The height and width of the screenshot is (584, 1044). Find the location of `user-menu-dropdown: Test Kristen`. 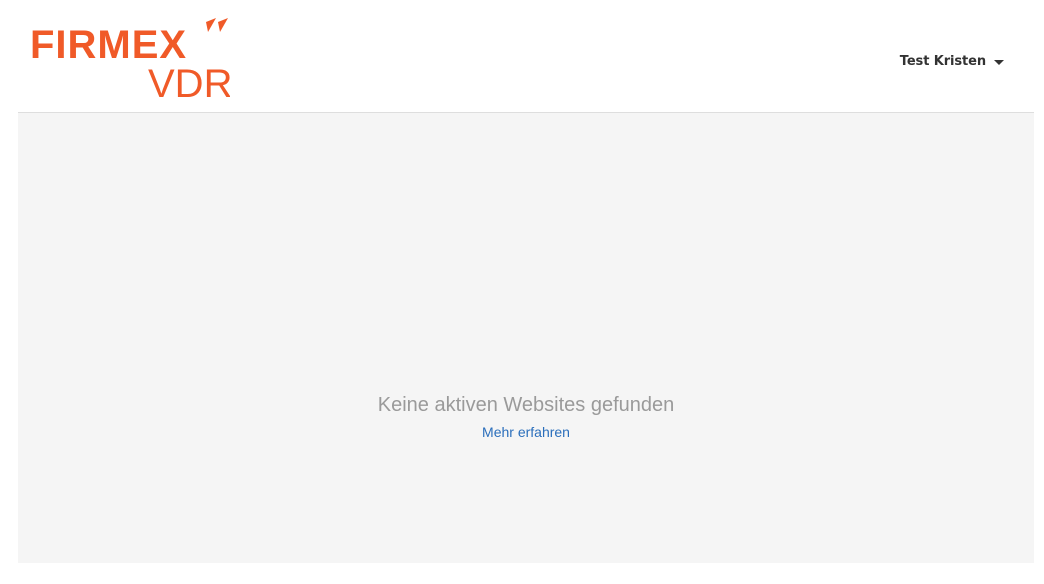

user-menu-dropdown: Test Kristen is located at coordinates (952, 61).